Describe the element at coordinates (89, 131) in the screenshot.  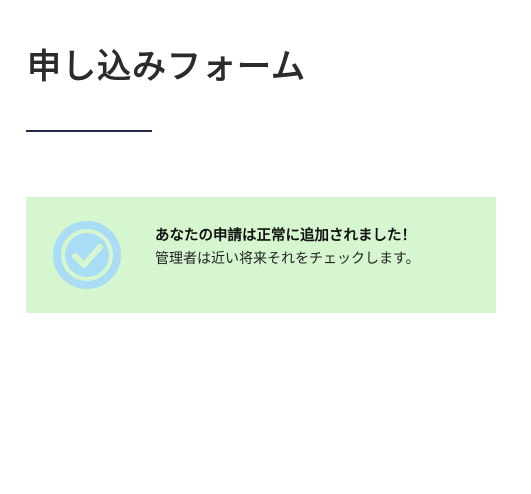
I see `title-underline-divider` at that location.